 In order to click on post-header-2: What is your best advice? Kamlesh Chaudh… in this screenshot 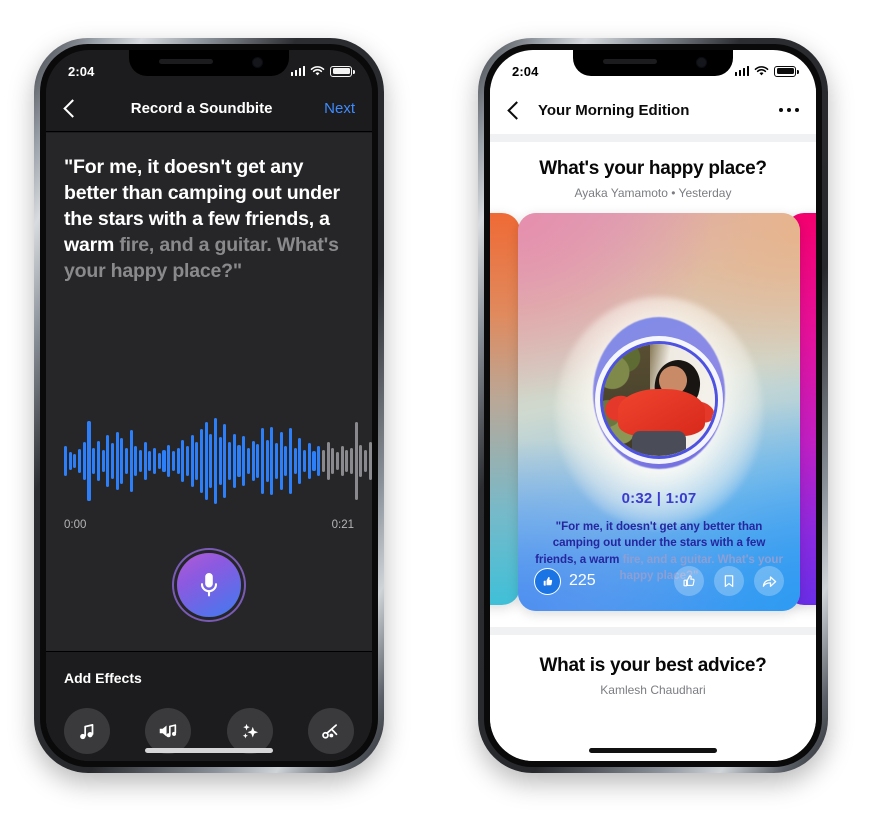, I will do `click(653, 666)`.